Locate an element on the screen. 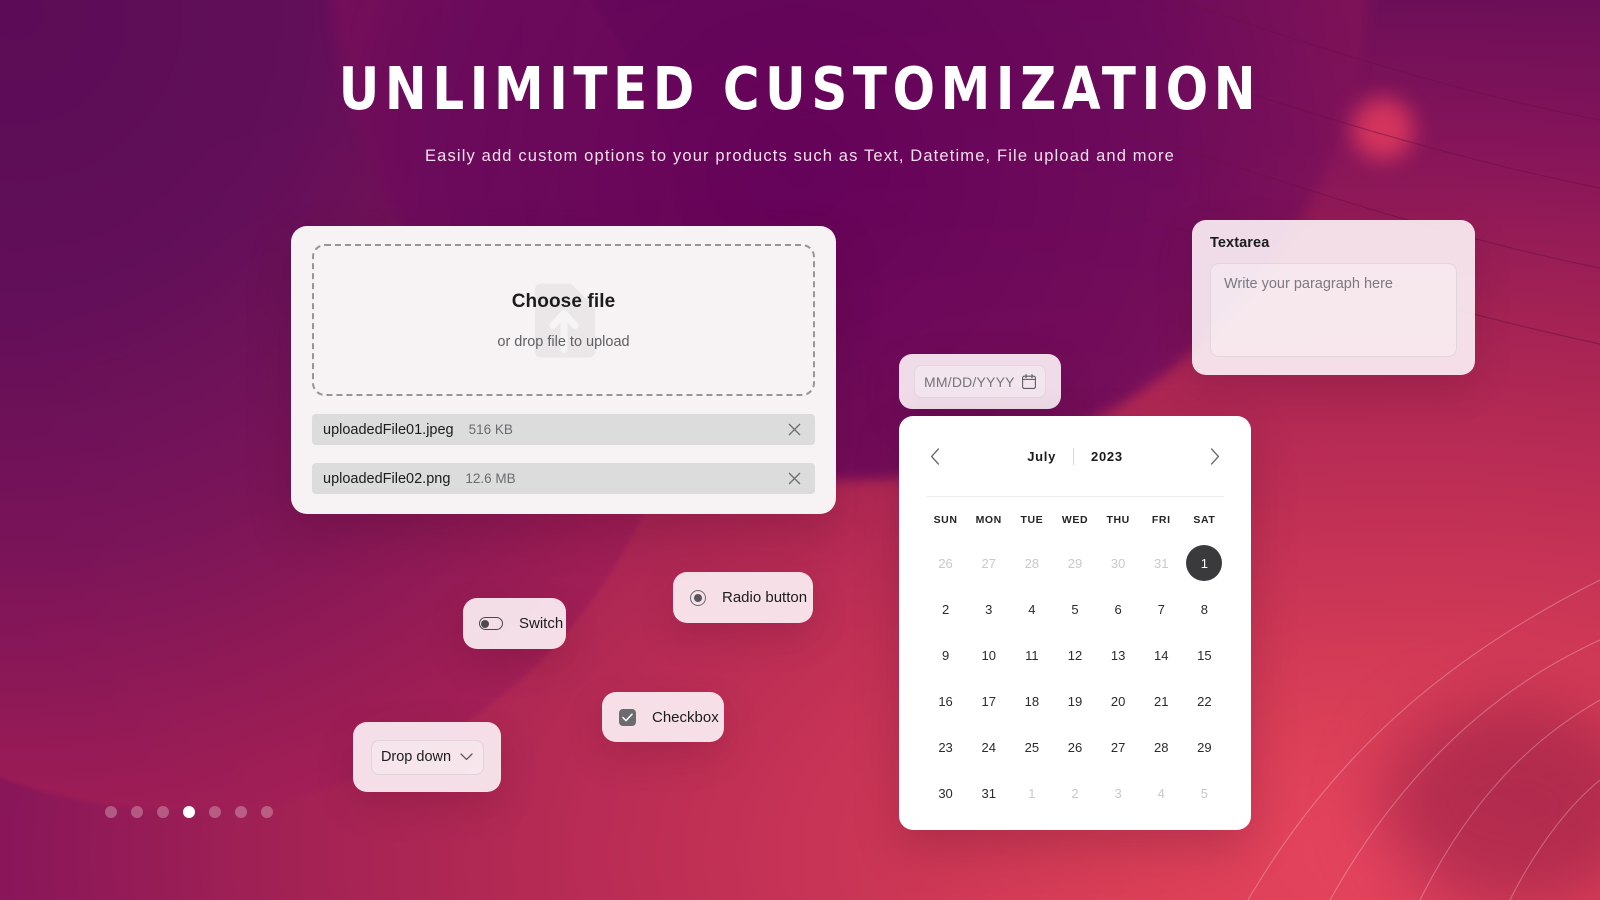 The image size is (1600, 900). file-dropzone: Choose file or drop file to upload is located at coordinates (563, 320).